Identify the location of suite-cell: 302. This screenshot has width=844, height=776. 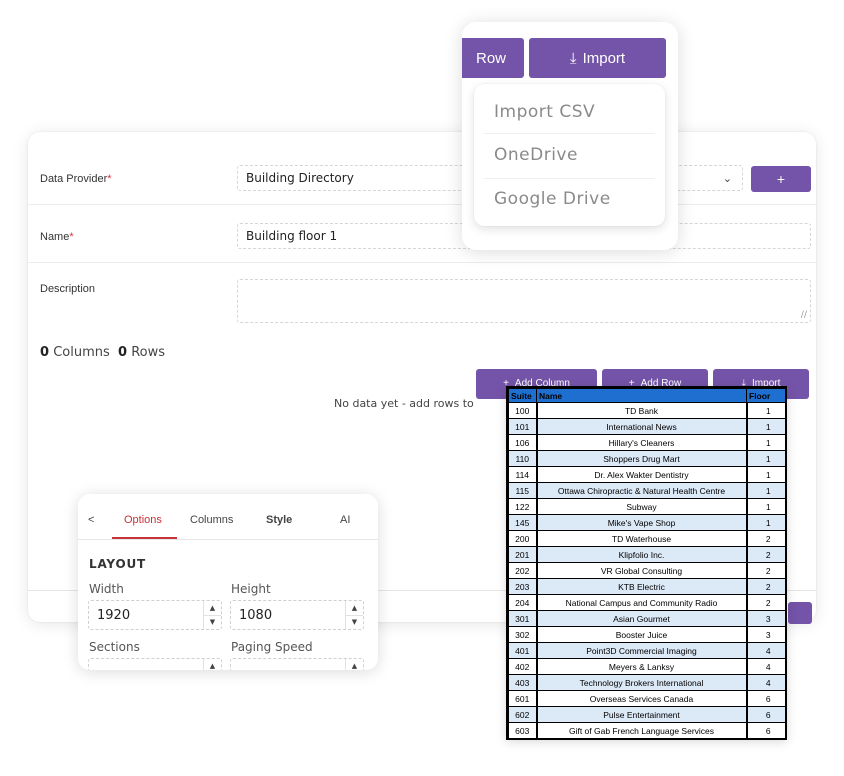
(522, 634).